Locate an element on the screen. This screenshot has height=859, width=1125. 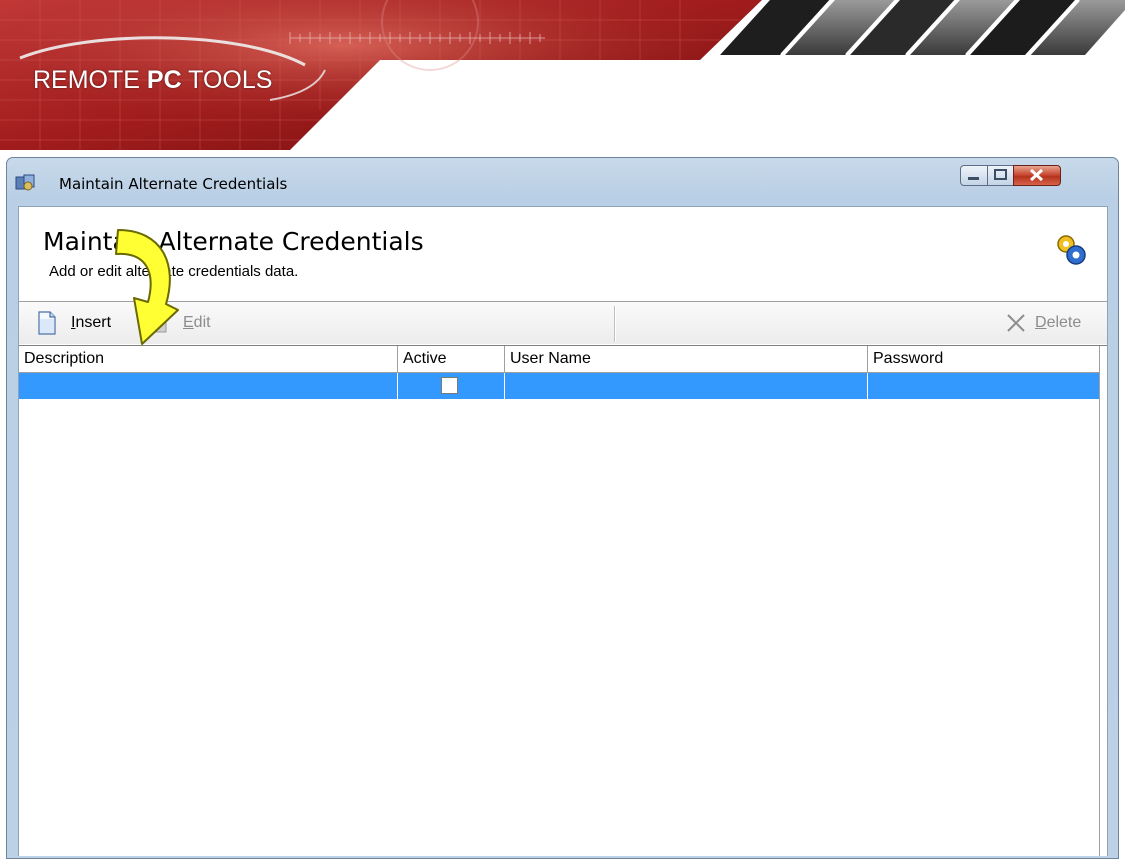
app-icon is located at coordinates (25, 182).